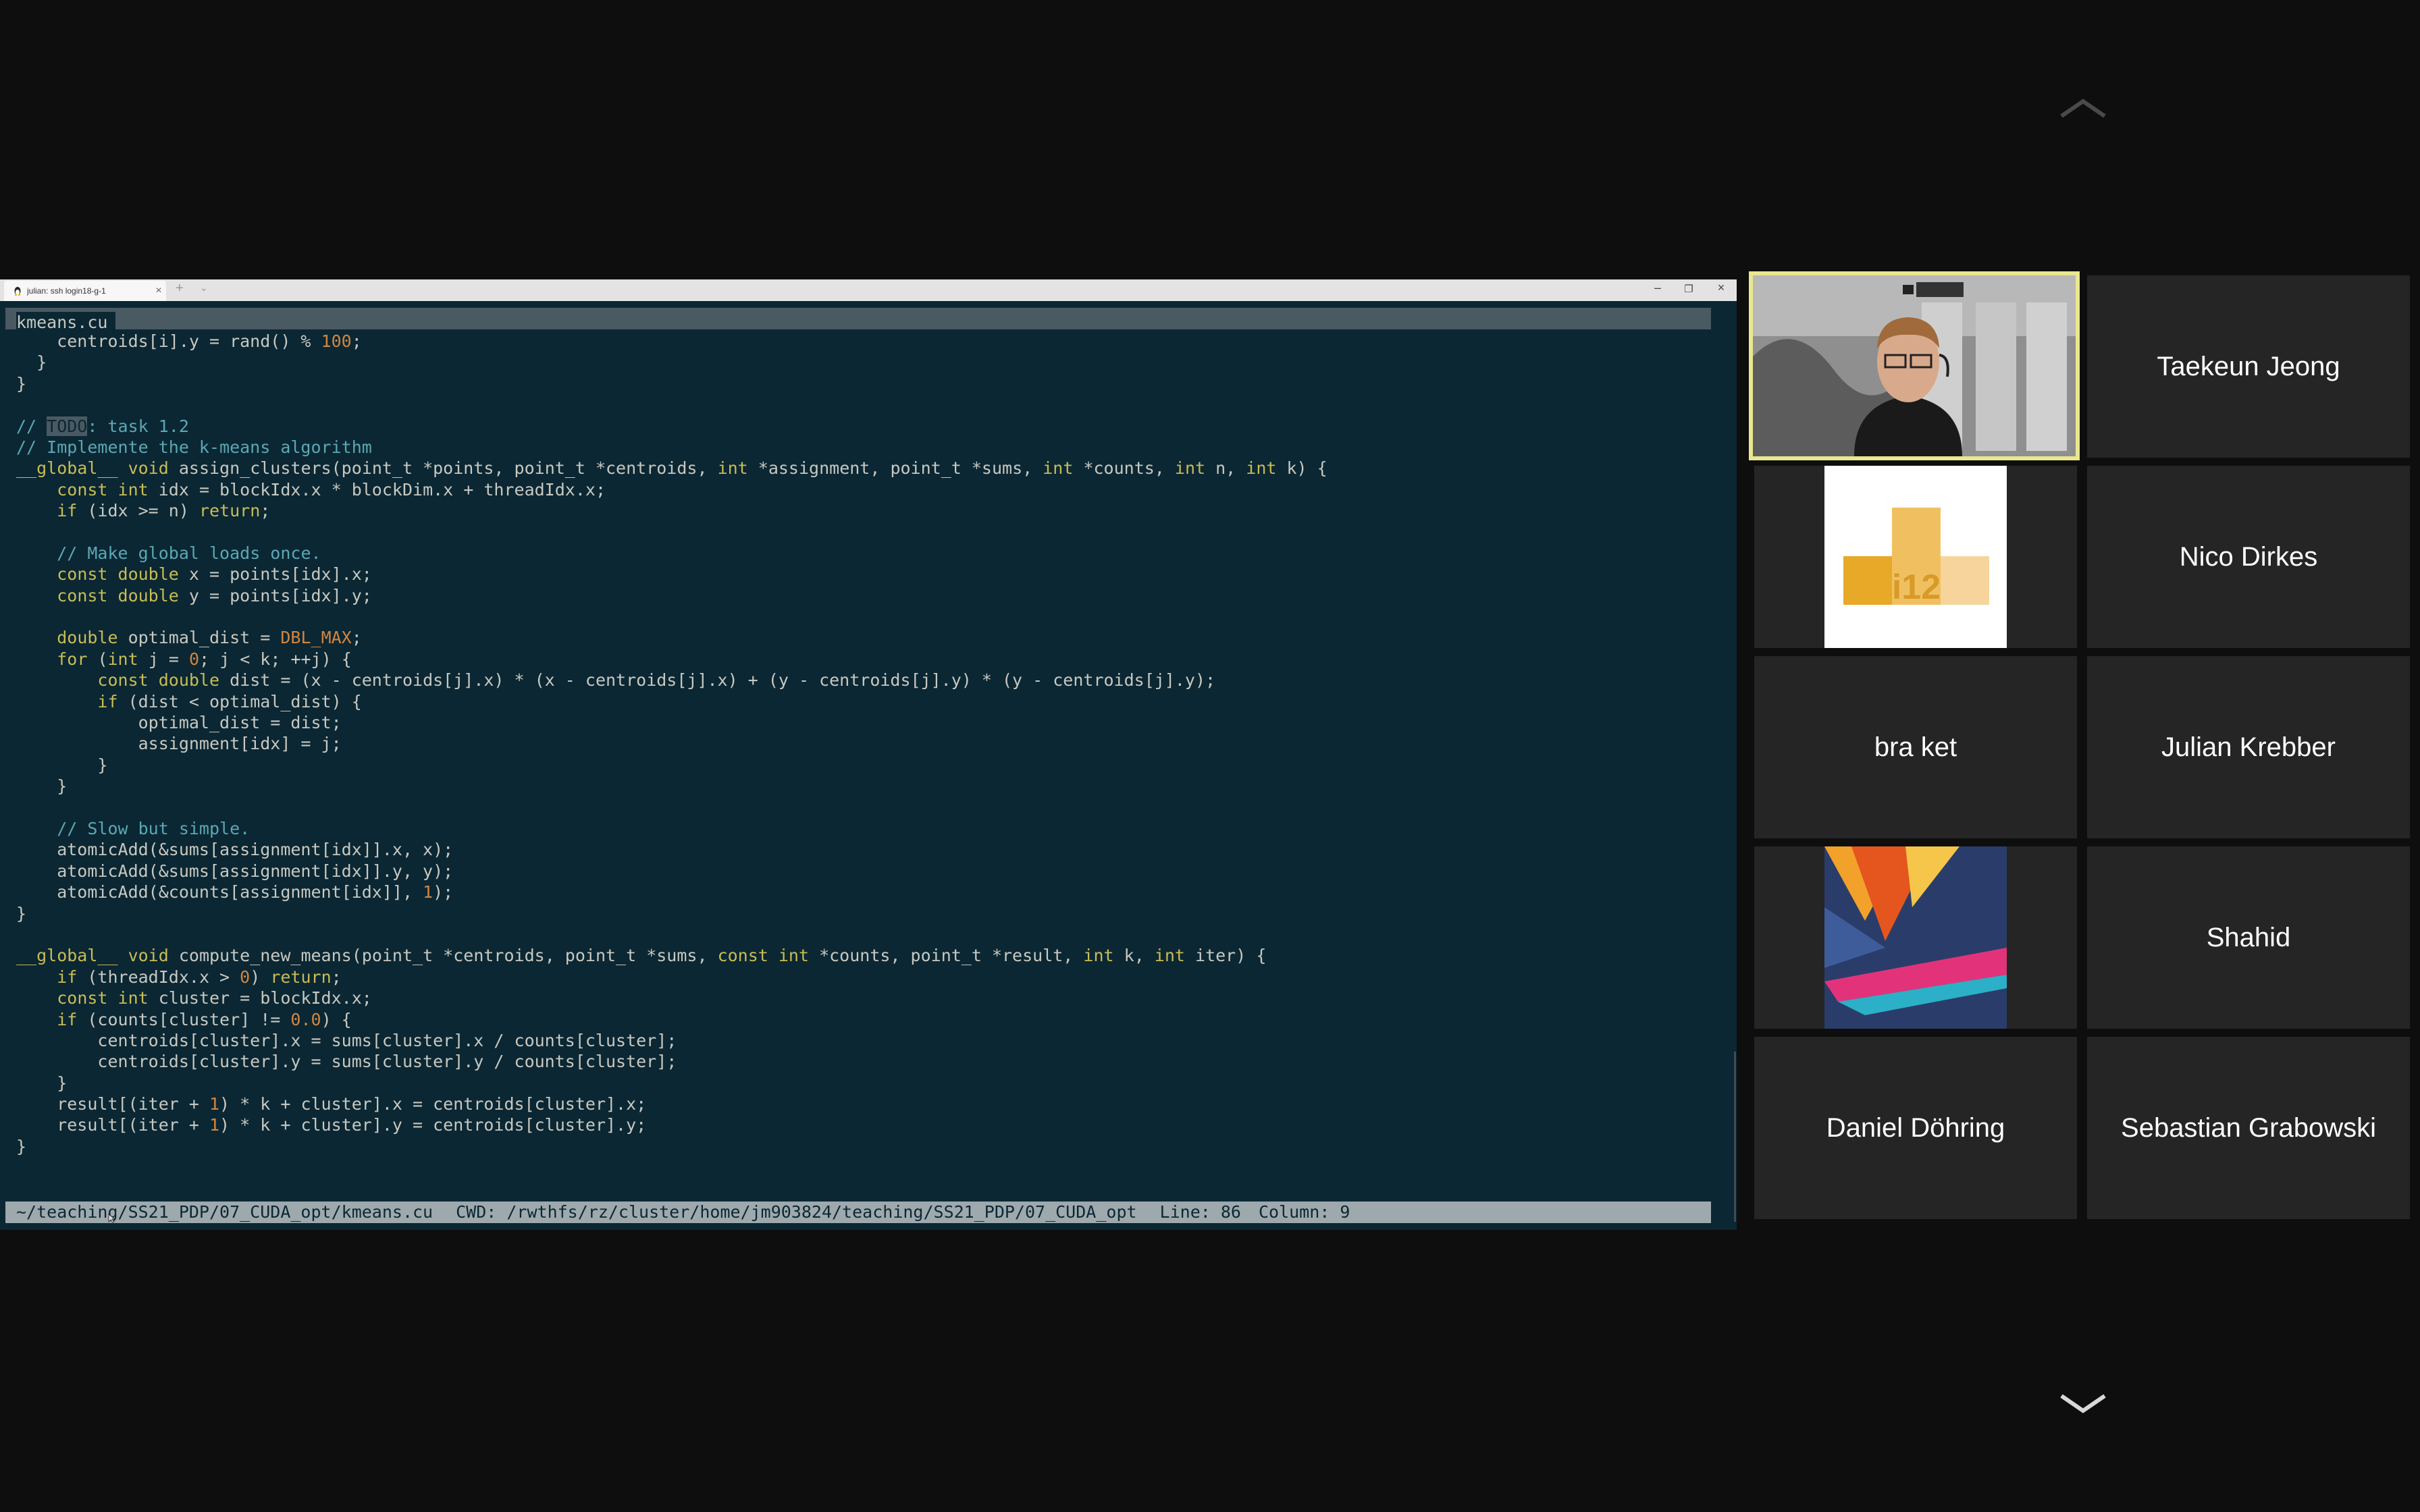 This screenshot has width=2420, height=1512. I want to click on code-token: k) {, so click(1306, 468).